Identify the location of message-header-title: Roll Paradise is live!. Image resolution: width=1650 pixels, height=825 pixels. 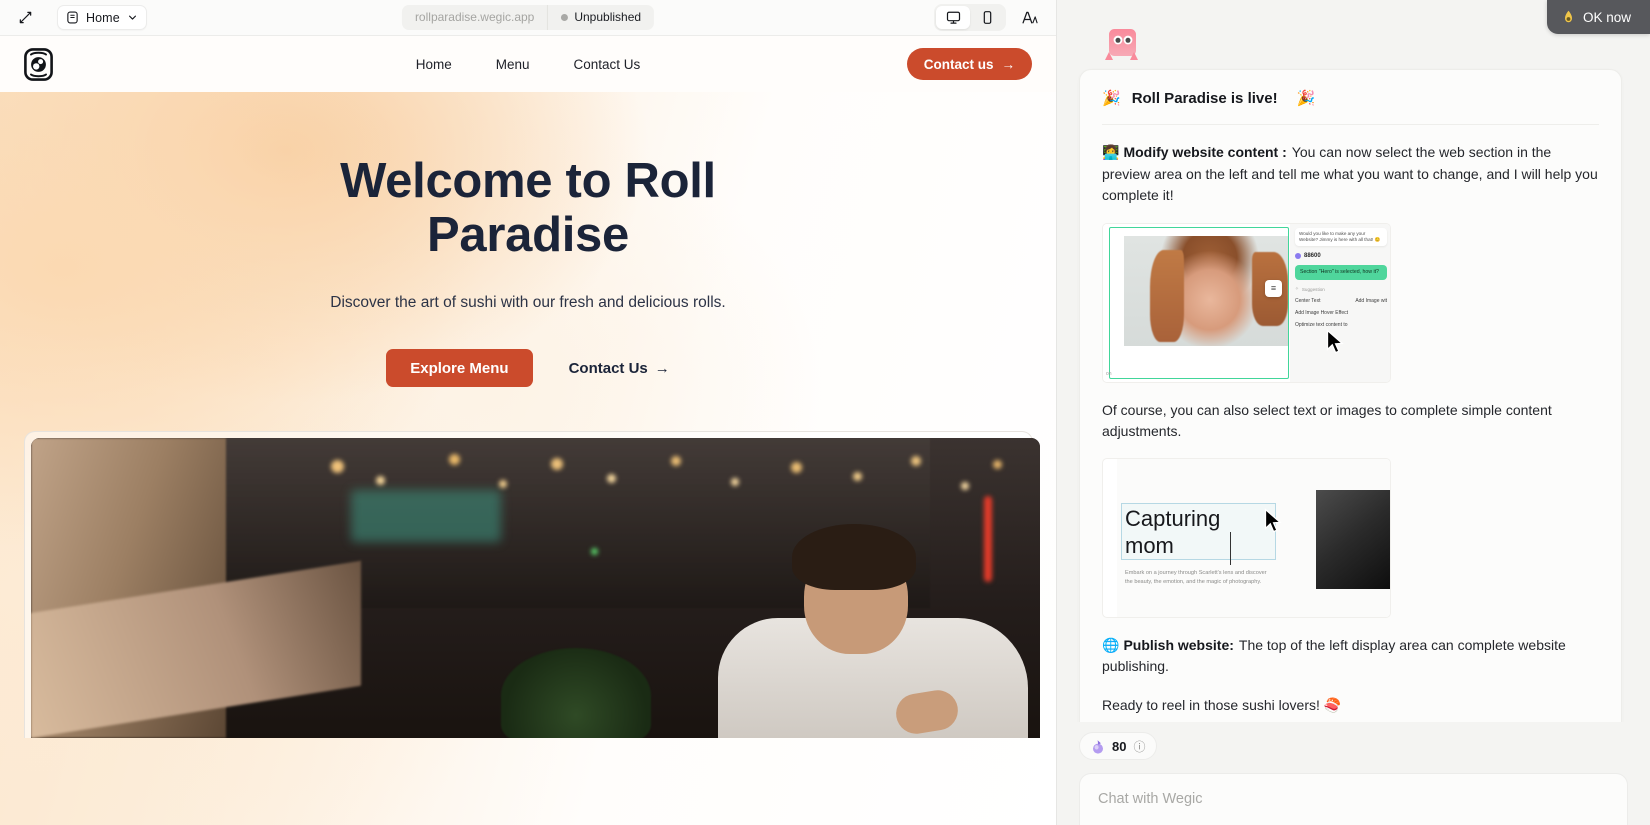
(1204, 98).